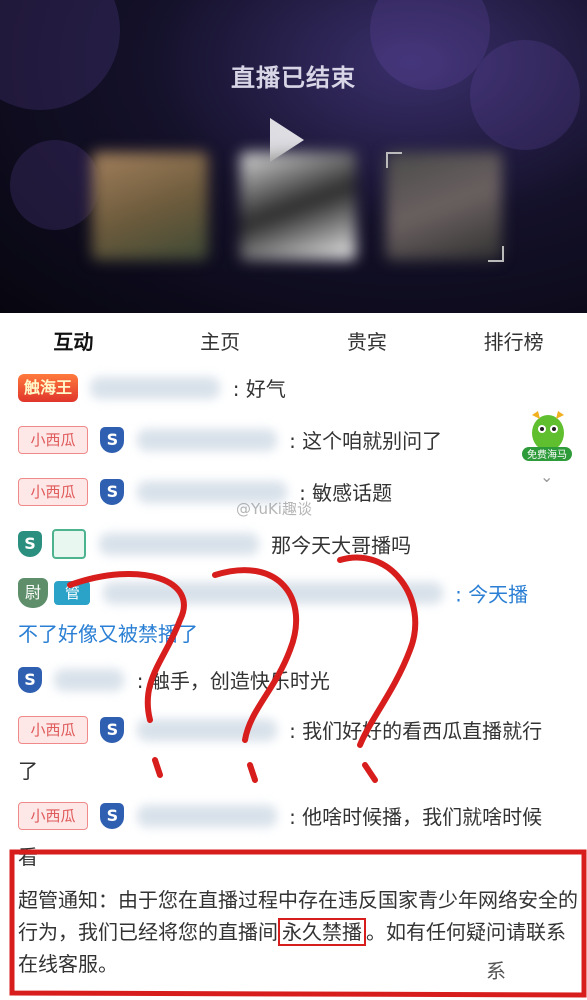 The image size is (587, 1000). Describe the element at coordinates (73, 342) in the screenshot. I see `tab-interaction: 互动` at that location.